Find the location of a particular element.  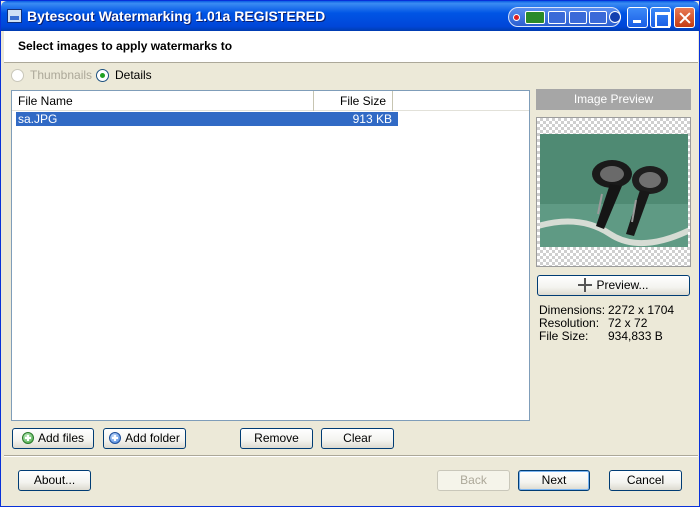

title-bar: Bytescout Watermarking 1.01a REGISTERED is located at coordinates (350, 16).